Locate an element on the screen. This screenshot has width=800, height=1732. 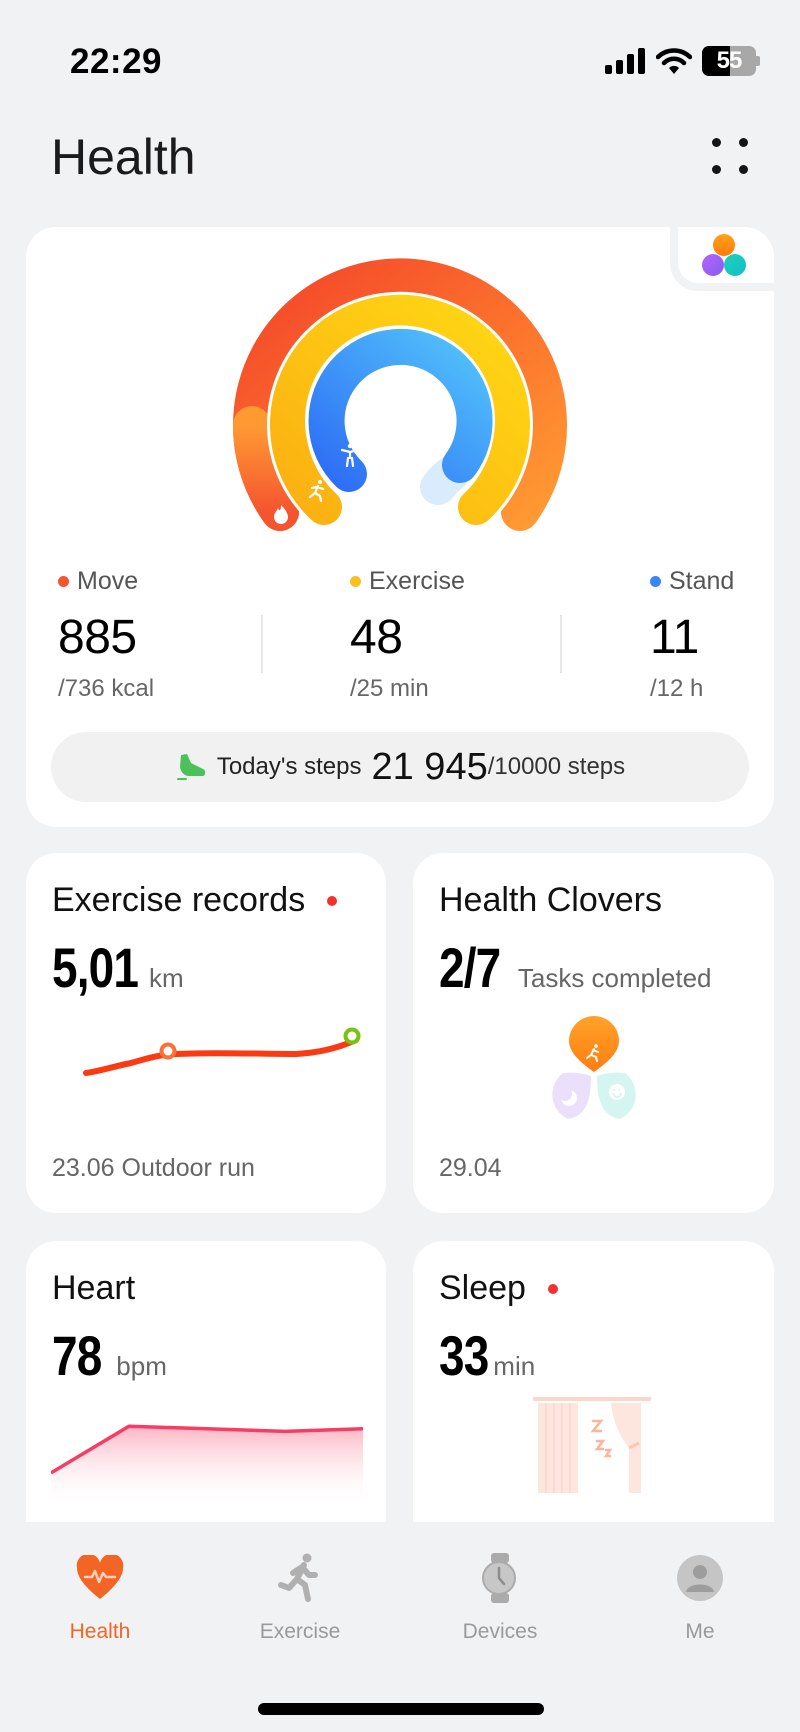
metric-move: Move 885 /736 kcal is located at coordinates (106, 635).